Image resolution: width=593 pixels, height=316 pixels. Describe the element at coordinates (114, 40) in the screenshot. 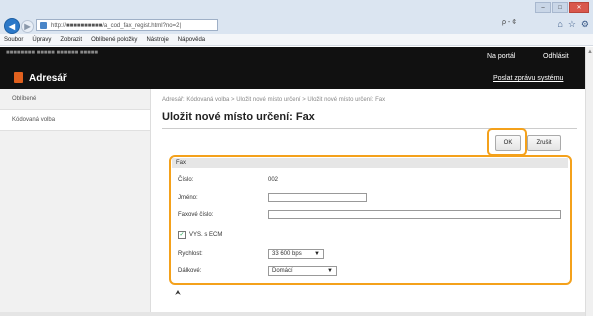

I see `menu-favorites: Oblíbené položky` at that location.